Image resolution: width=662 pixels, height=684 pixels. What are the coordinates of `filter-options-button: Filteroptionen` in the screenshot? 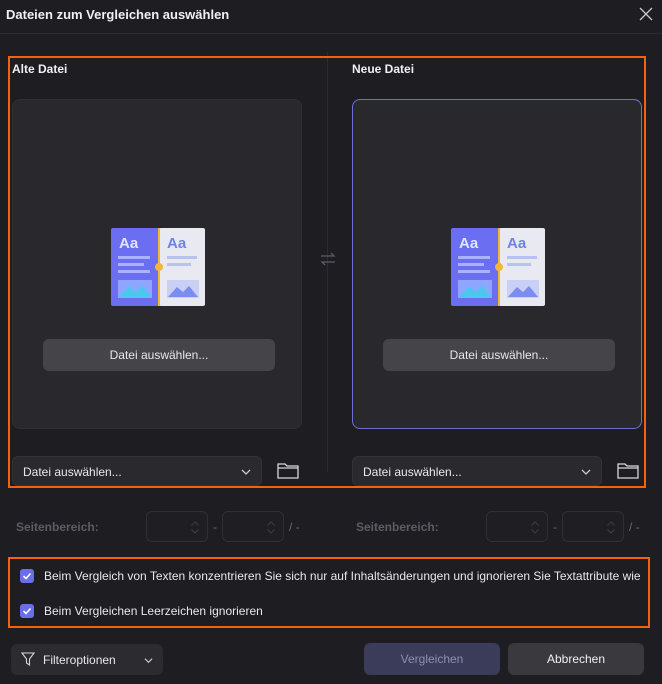 It's located at (87, 659).